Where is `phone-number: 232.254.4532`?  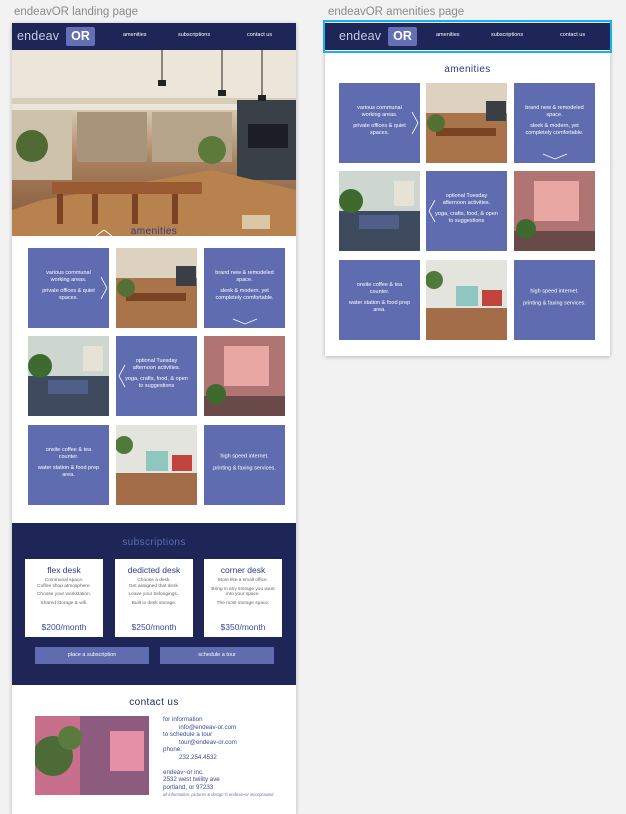
phone-number: 232.254.4532 is located at coordinates (218, 758).